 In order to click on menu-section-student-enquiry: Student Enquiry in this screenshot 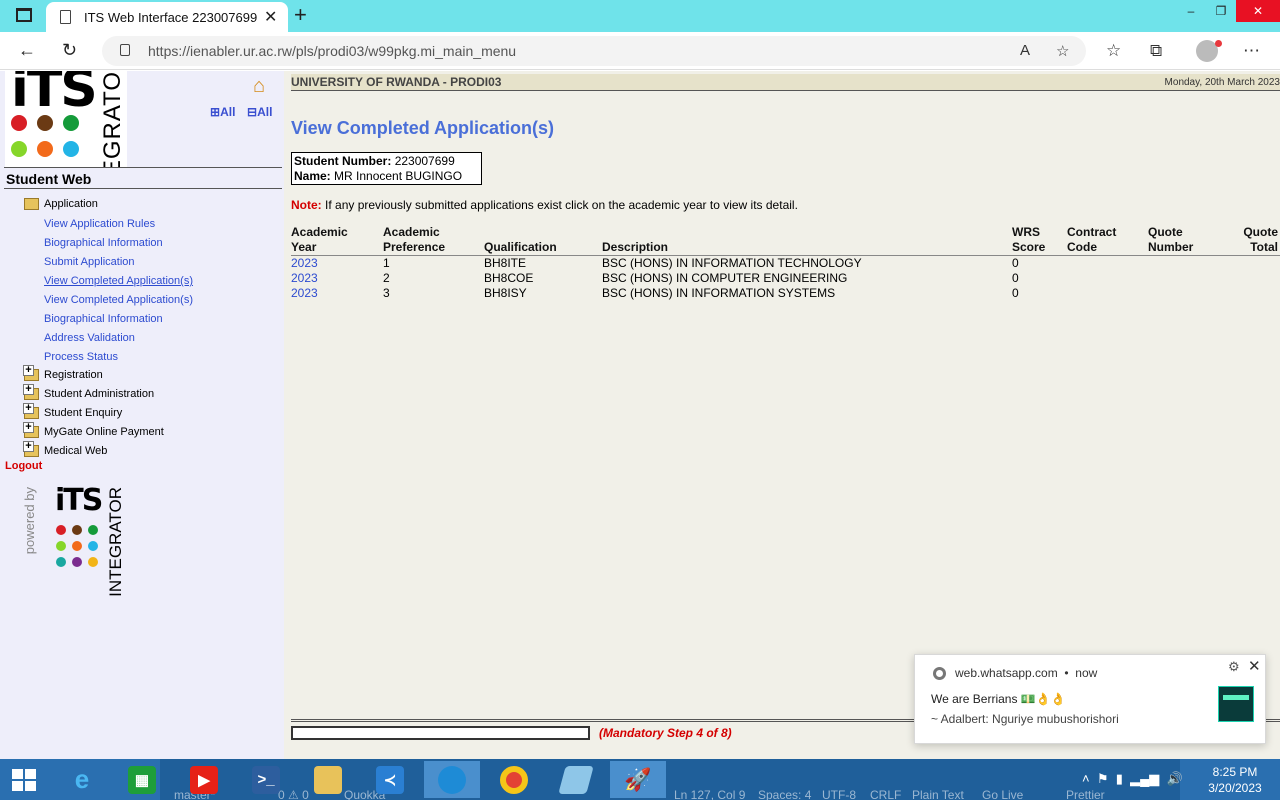, I will do `click(72, 411)`.